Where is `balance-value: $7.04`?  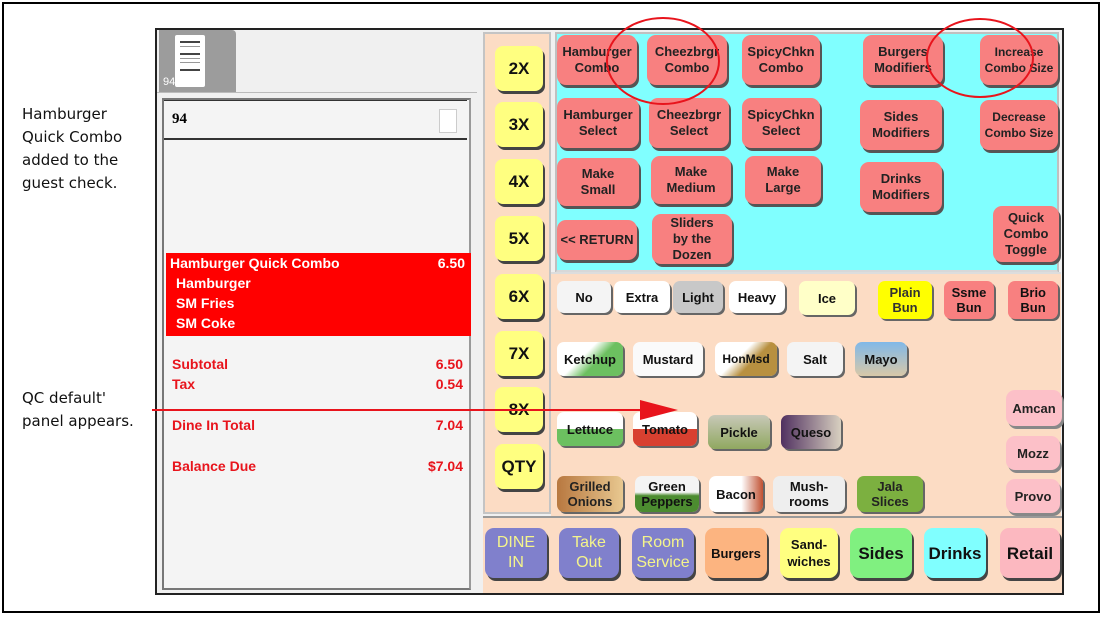
balance-value: $7.04 is located at coordinates (445, 466).